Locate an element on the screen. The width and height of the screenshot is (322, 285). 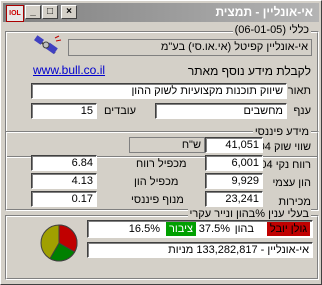
equity-label: הון עצמי is located at coordinates (291, 183).